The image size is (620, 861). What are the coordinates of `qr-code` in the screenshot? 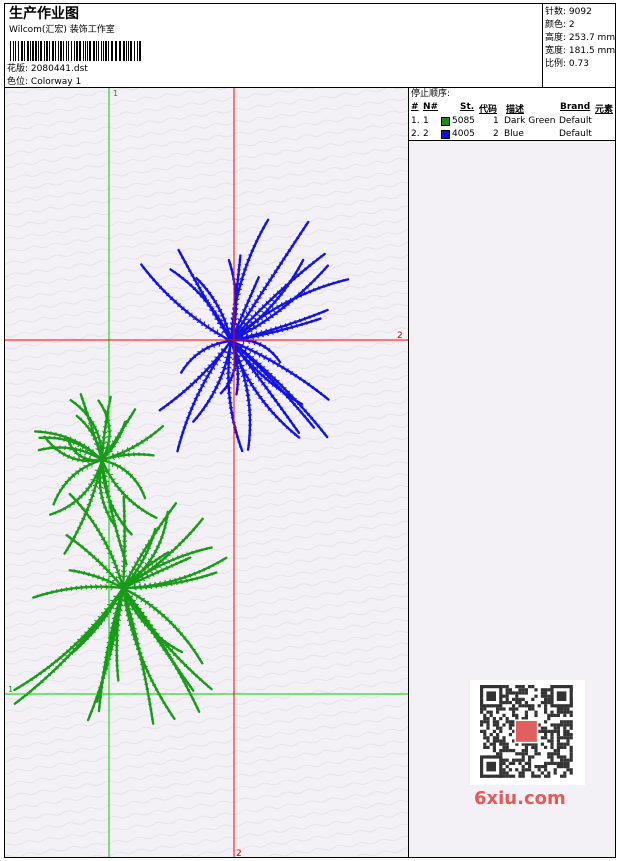 It's located at (527, 732).